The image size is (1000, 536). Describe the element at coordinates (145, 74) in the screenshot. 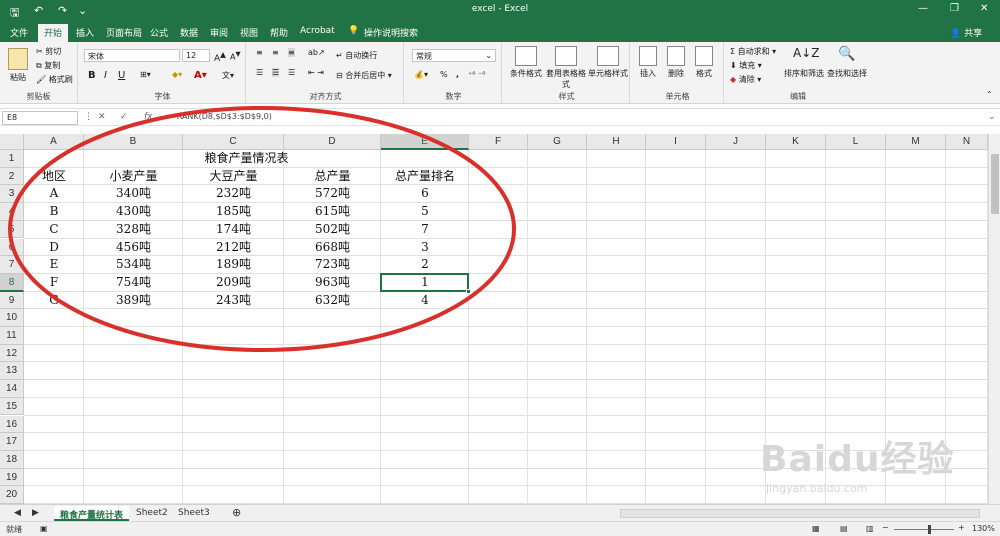

I see `borders-icon: ⊞▾` at that location.